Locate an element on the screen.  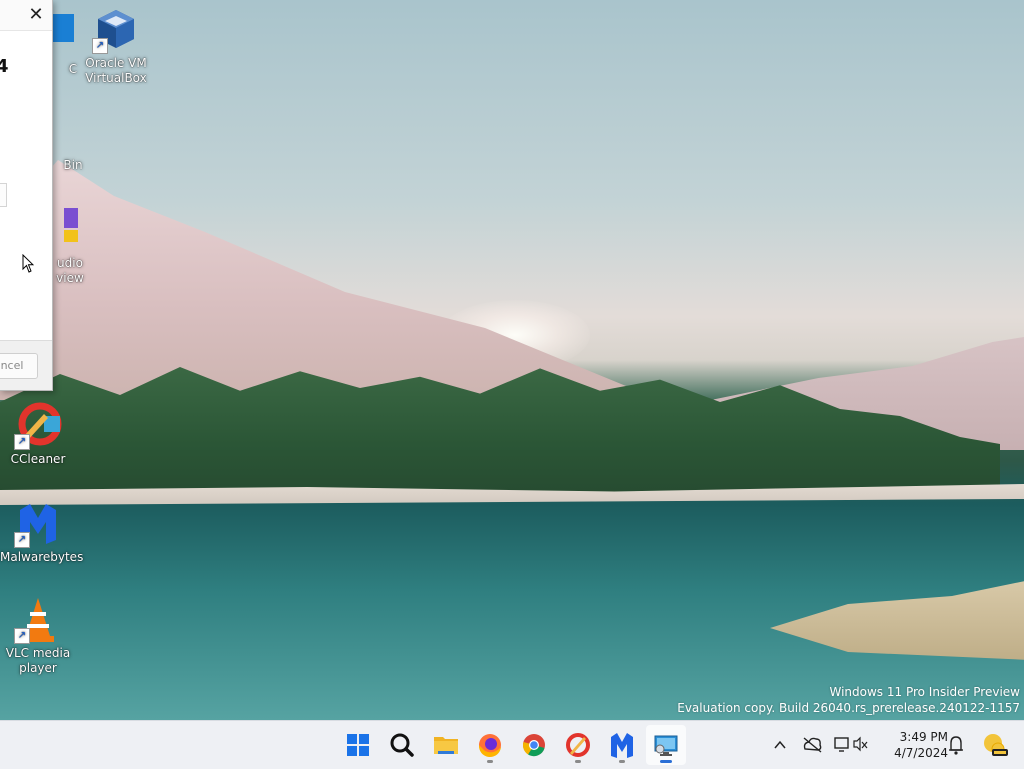
desktop-icon-virtualbox: ↗ Oracle VM VirtualBox is located at coordinates (116, 46).